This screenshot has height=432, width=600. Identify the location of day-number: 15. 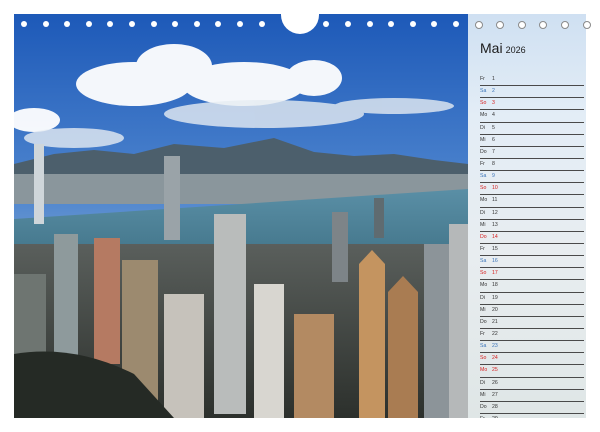
(495, 248).